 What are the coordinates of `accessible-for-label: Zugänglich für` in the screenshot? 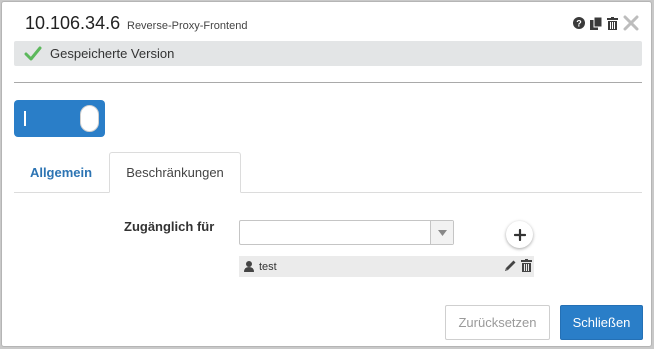 It's located at (169, 226).